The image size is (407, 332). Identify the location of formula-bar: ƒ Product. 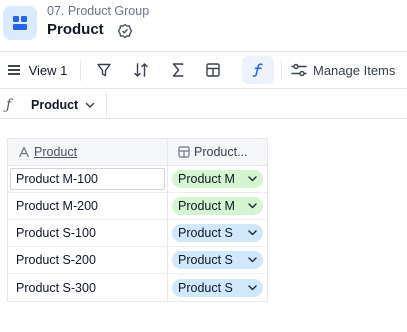
(203, 105).